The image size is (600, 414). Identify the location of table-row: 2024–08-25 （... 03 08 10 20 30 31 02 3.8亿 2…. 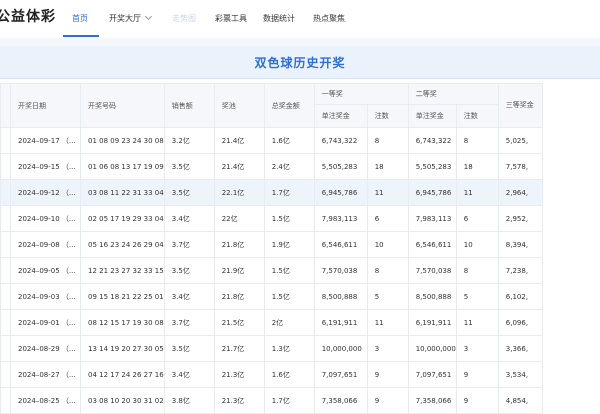
(271, 400).